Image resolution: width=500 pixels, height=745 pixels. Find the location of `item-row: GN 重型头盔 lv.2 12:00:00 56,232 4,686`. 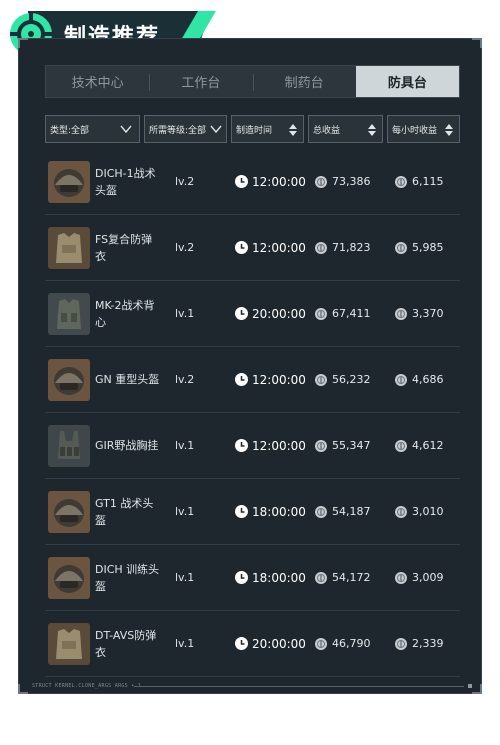

item-row: GN 重型头盔 lv.2 12:00:00 56,232 4,686 is located at coordinates (252, 380).